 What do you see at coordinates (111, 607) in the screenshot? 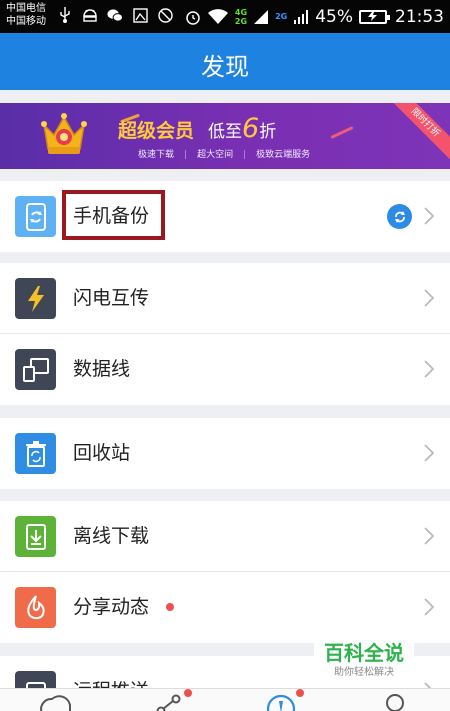
I see `list-item-label: 分享动态` at bounding box center [111, 607].